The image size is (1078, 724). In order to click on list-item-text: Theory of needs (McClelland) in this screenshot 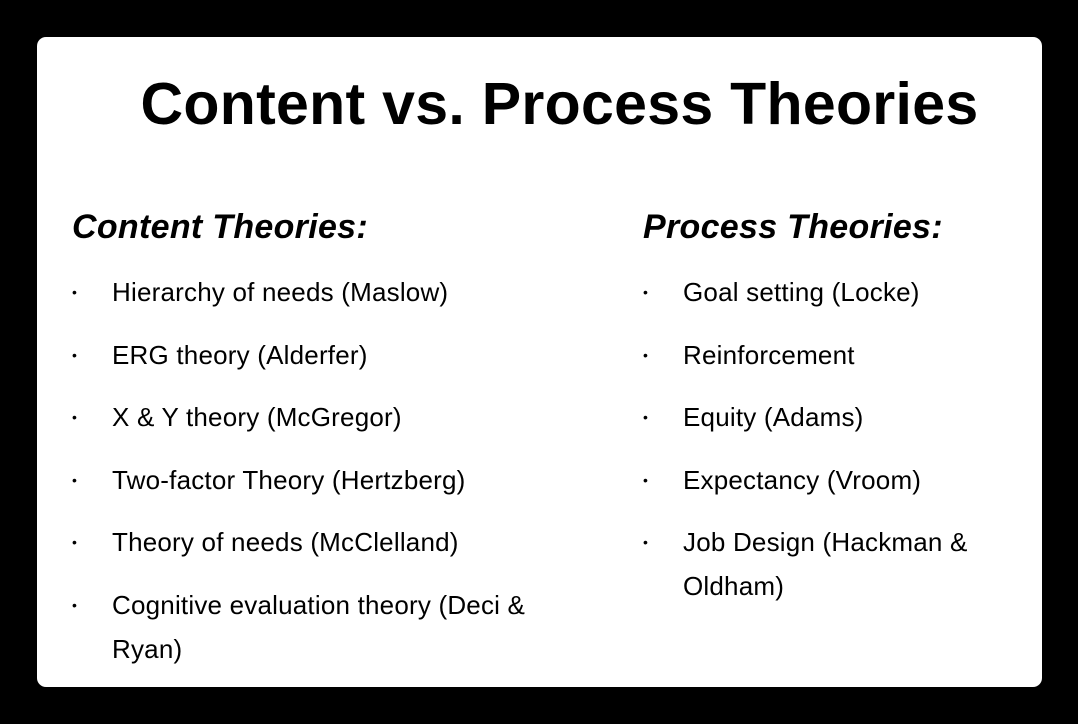, I will do `click(285, 542)`.